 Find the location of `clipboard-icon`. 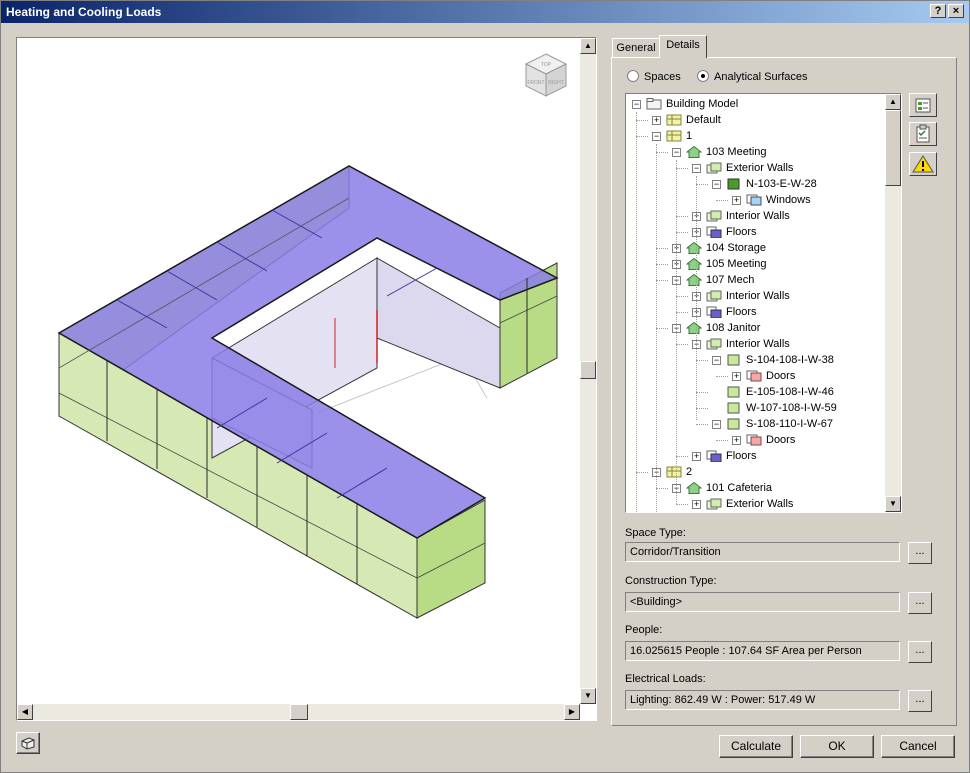

clipboard-icon is located at coordinates (923, 133).